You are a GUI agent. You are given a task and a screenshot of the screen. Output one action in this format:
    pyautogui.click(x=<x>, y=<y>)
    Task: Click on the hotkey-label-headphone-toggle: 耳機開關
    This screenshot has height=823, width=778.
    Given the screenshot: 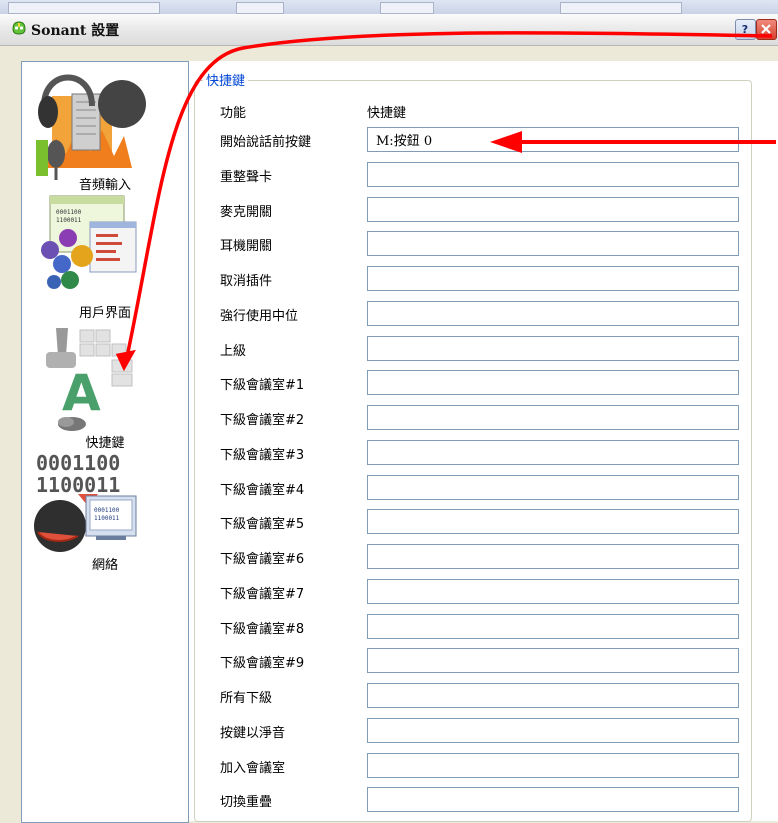 What is the action you would take?
    pyautogui.click(x=246, y=246)
    